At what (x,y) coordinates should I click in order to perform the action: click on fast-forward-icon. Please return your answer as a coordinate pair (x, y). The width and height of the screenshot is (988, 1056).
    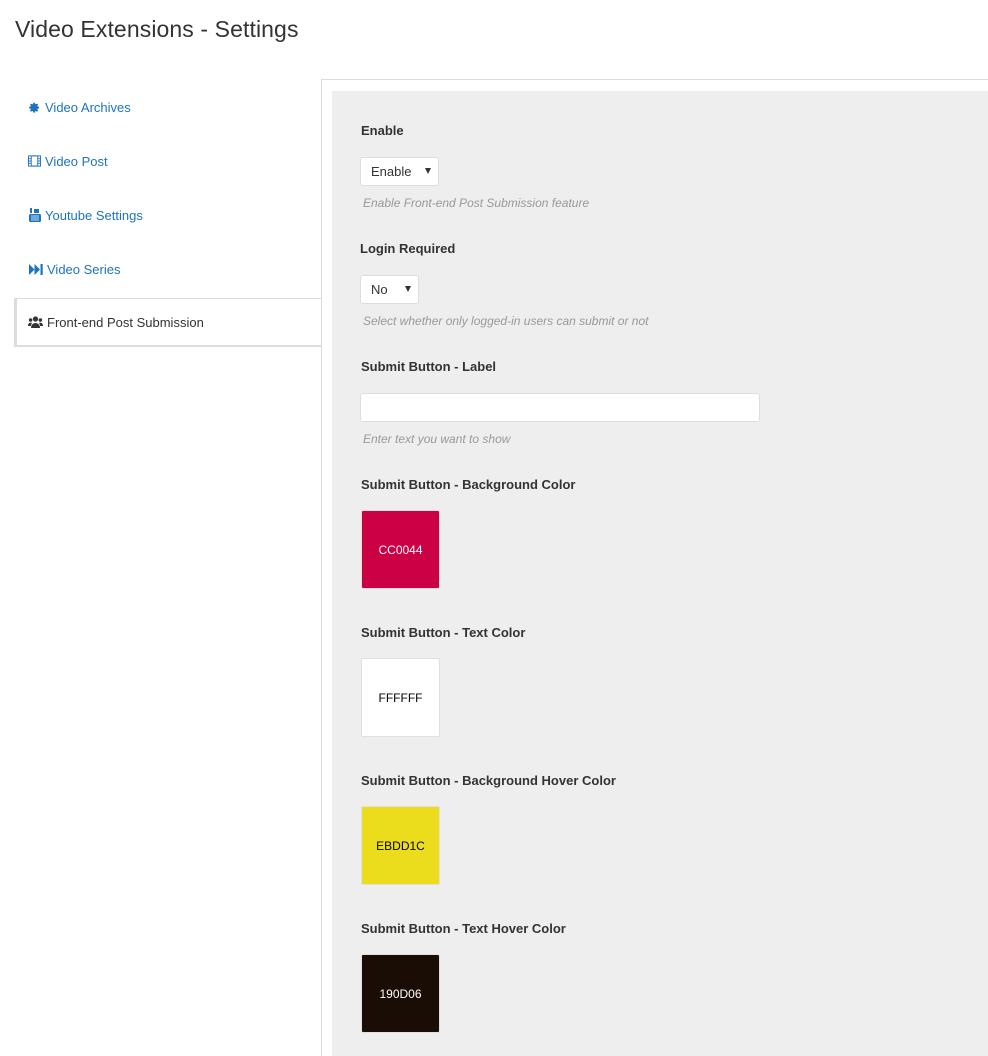
    Looking at the image, I should click on (35, 269).